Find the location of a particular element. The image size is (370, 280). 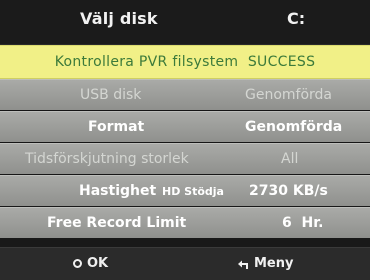

usb-disk-value: Genomförda is located at coordinates (289, 95).